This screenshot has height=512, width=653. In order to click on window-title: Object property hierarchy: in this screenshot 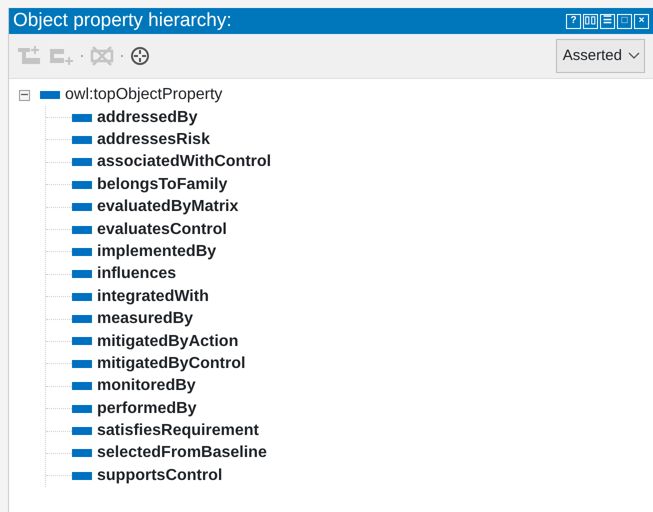, I will do `click(123, 20)`.